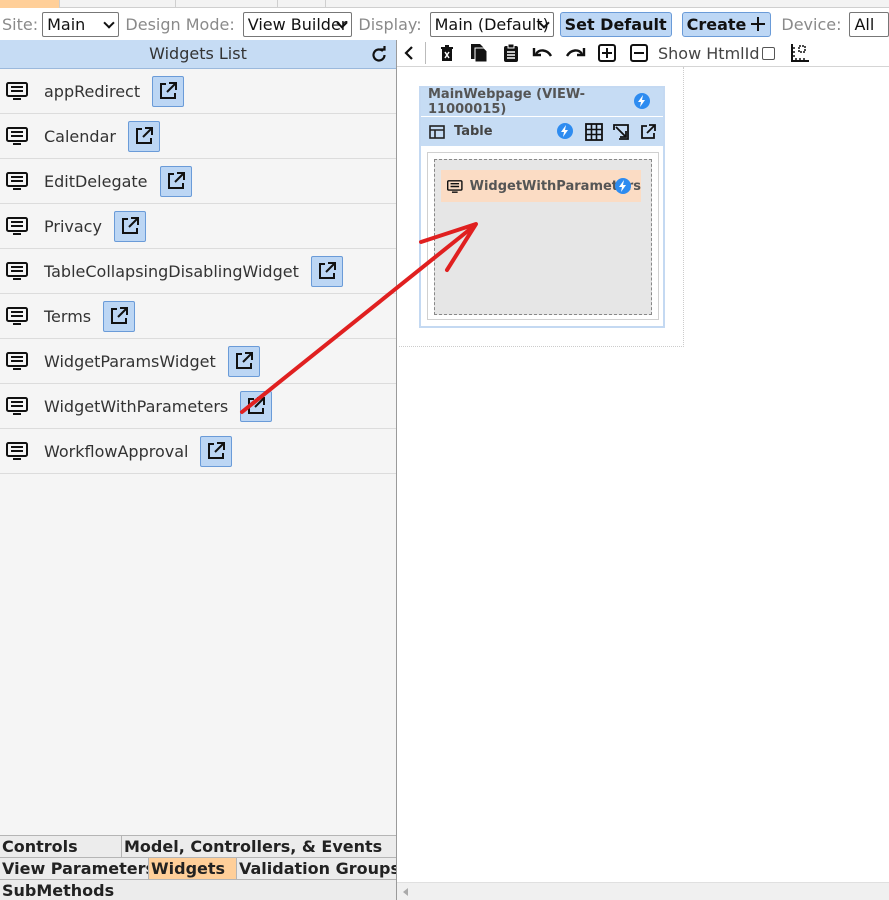  What do you see at coordinates (716, 24) in the screenshot?
I see `create-button-label: Create` at bounding box center [716, 24].